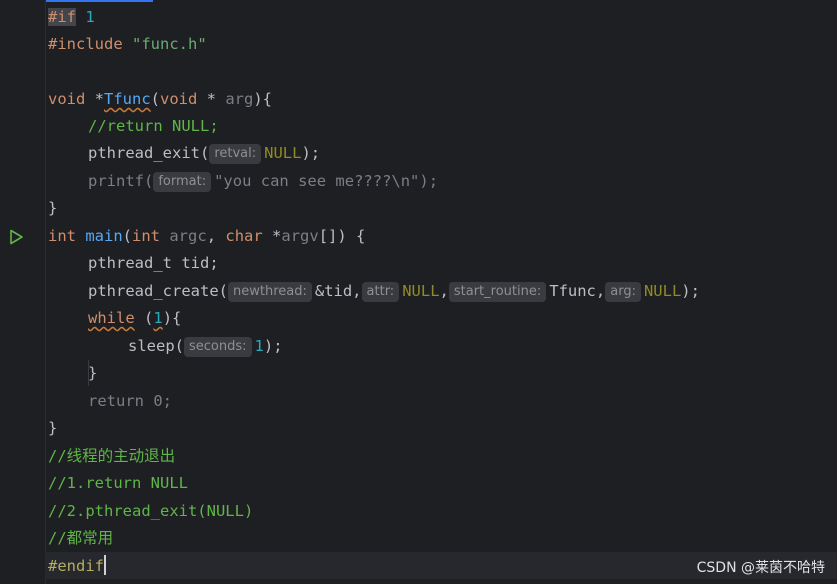  Describe the element at coordinates (497, 292) in the screenshot. I see `param-hint: start_routine:` at that location.